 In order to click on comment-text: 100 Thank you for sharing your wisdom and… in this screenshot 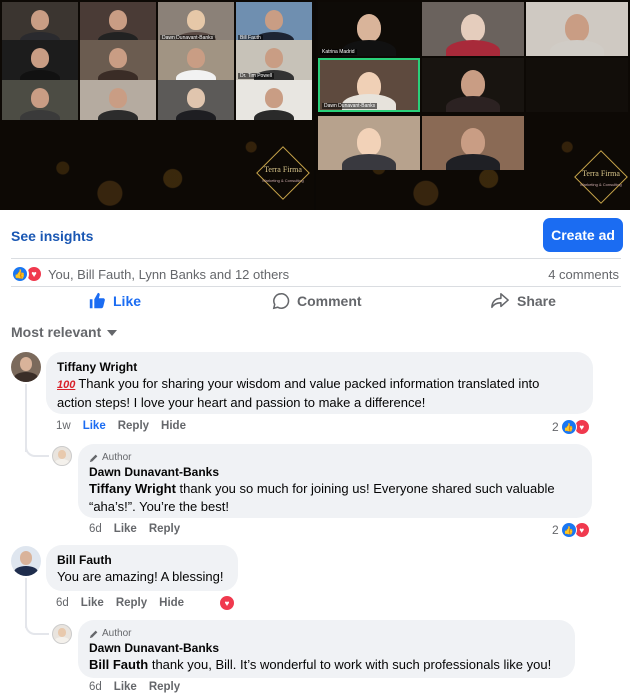, I will do `click(298, 383)`.